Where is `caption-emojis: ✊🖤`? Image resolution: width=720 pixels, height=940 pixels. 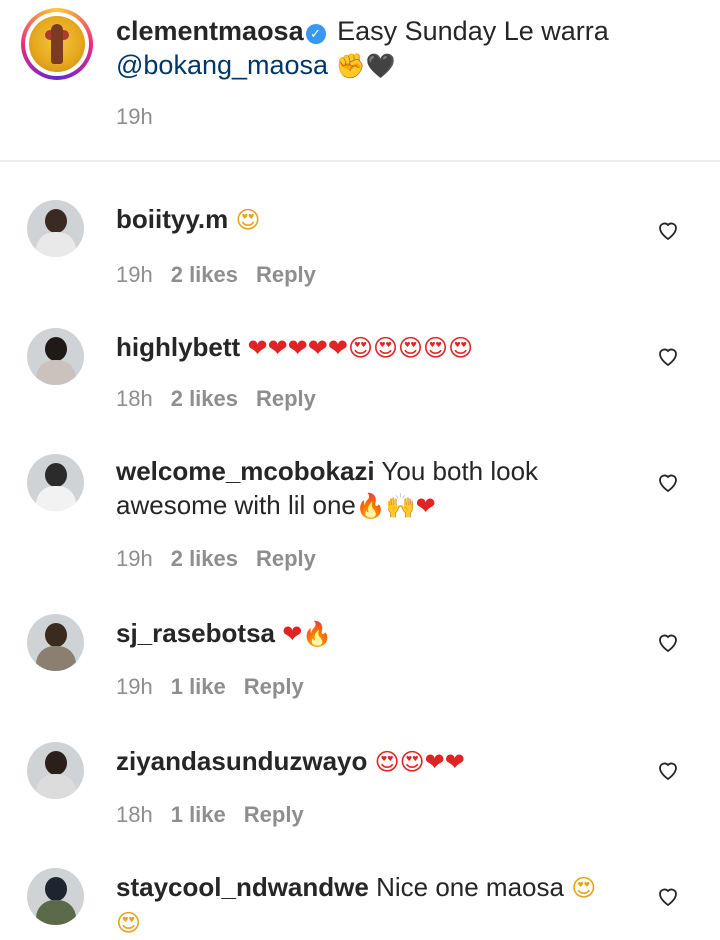
caption-emojis: ✊🖤 is located at coordinates (365, 66).